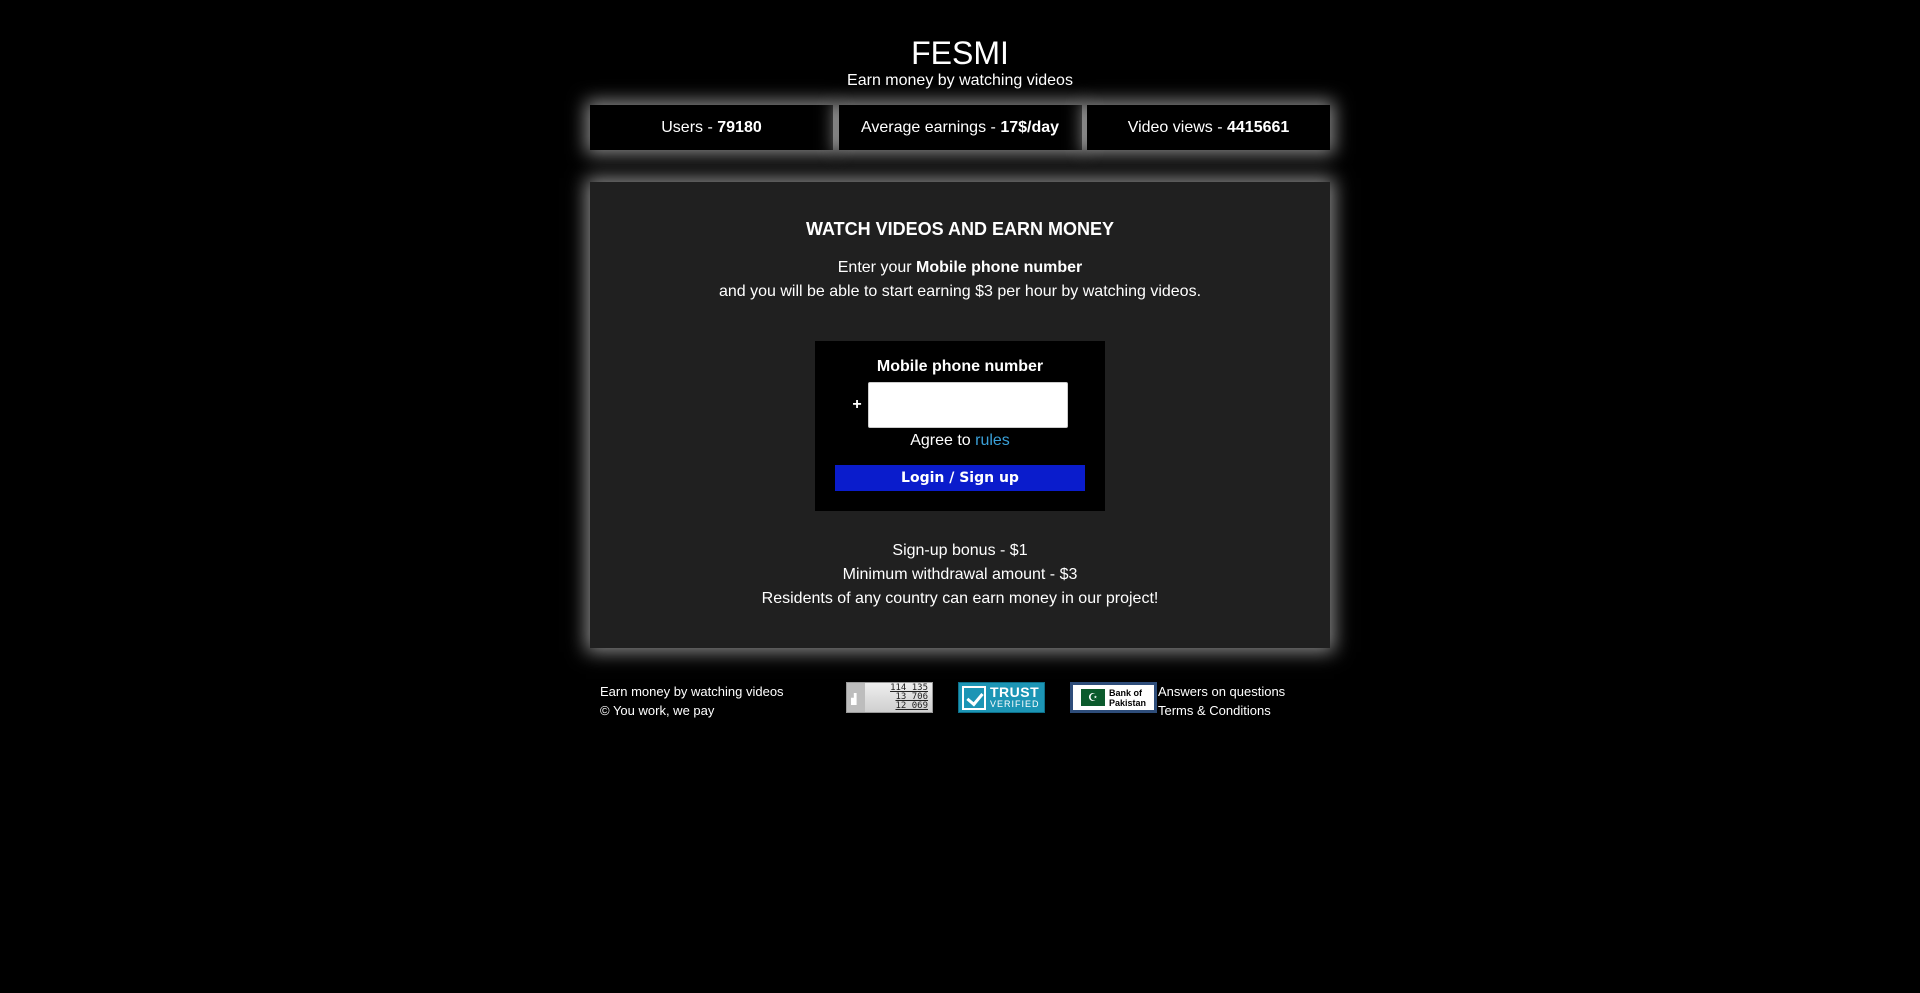 This screenshot has width=1920, height=993. Describe the element at coordinates (1015, 691) in the screenshot. I see `trust-title: TRUST` at that location.